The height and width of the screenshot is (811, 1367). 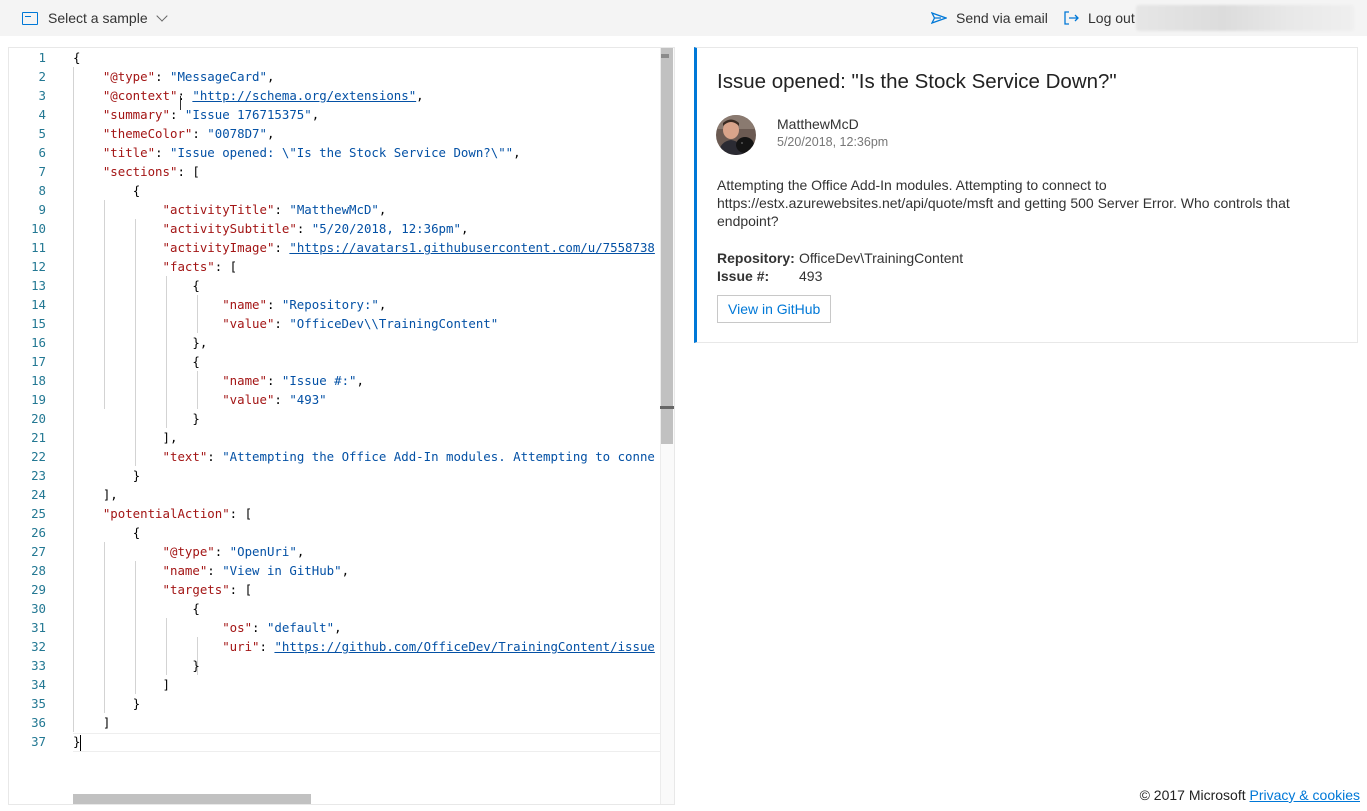 I want to click on line-number: 4, so click(x=42, y=114).